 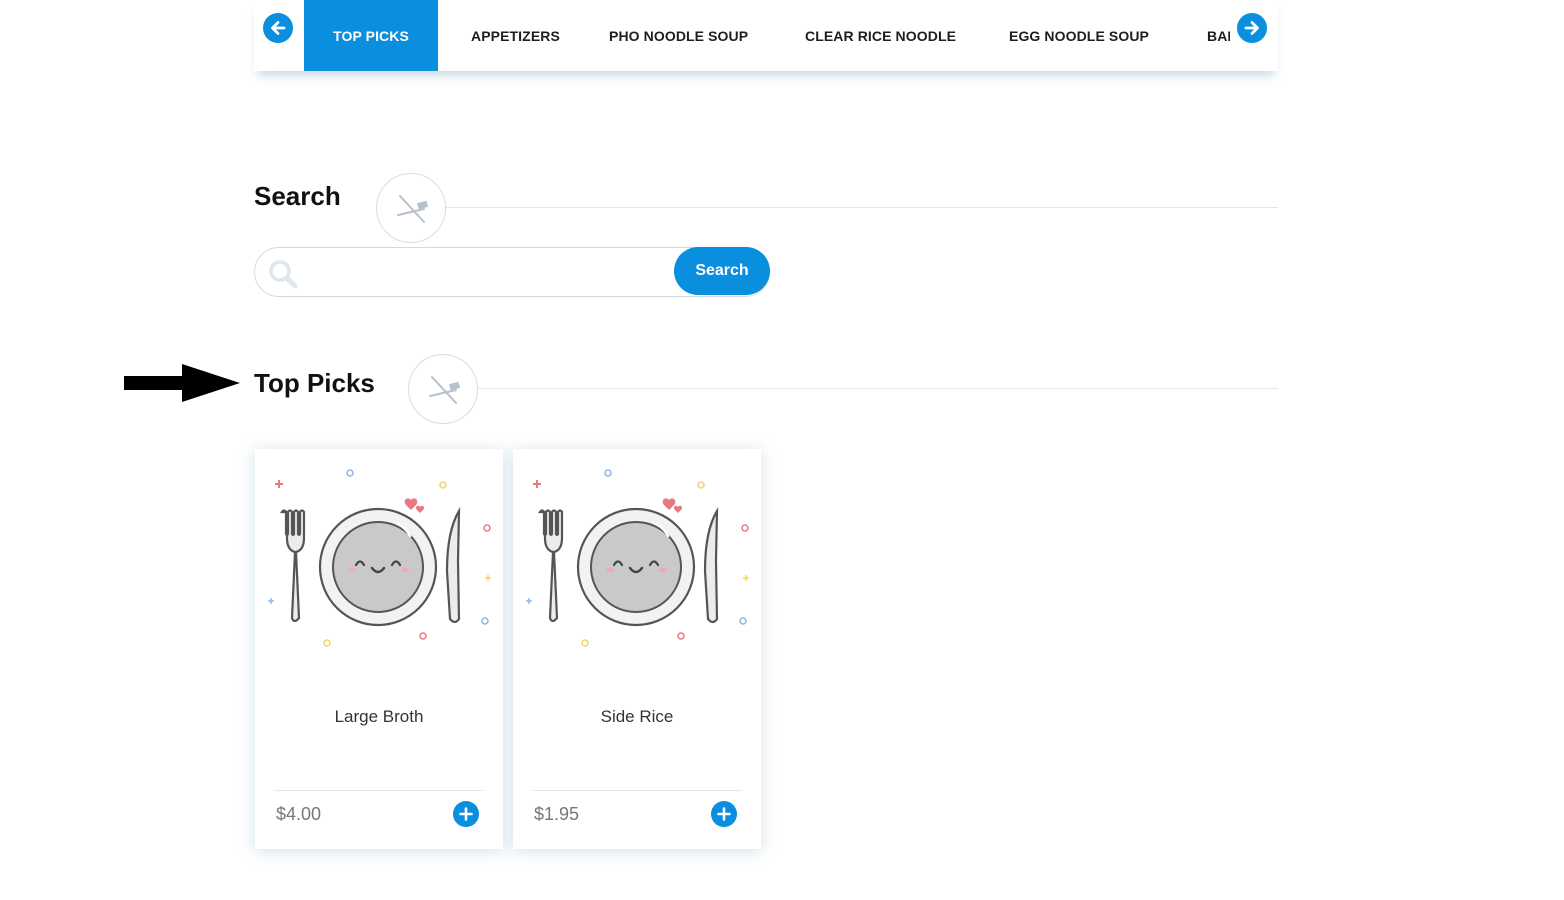 I want to click on search-button: Search, so click(x=722, y=271).